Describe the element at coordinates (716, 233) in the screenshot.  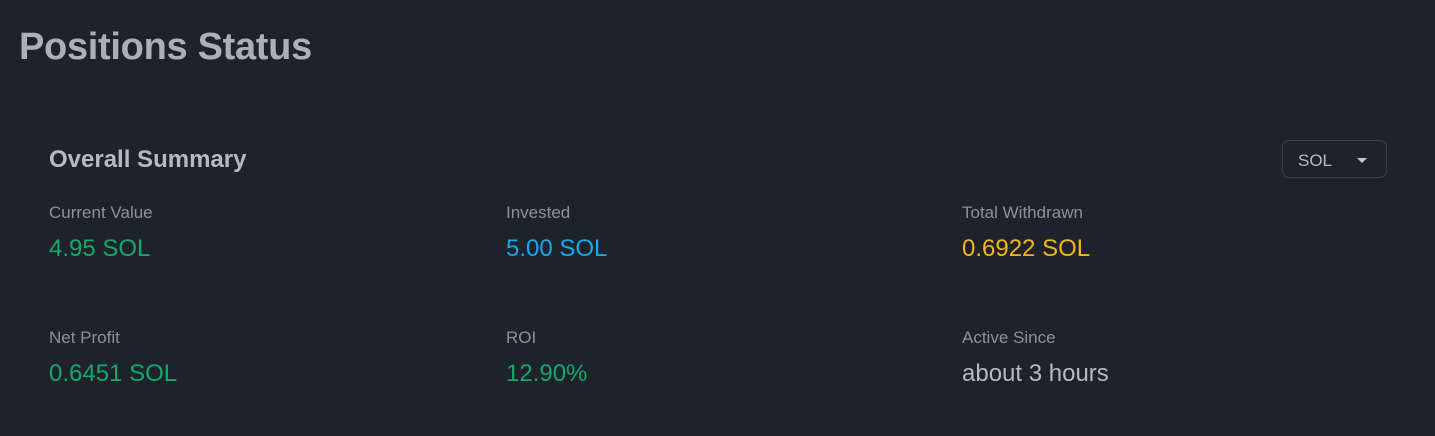
I see `stat-invested: Invested 5.00 SOL` at that location.